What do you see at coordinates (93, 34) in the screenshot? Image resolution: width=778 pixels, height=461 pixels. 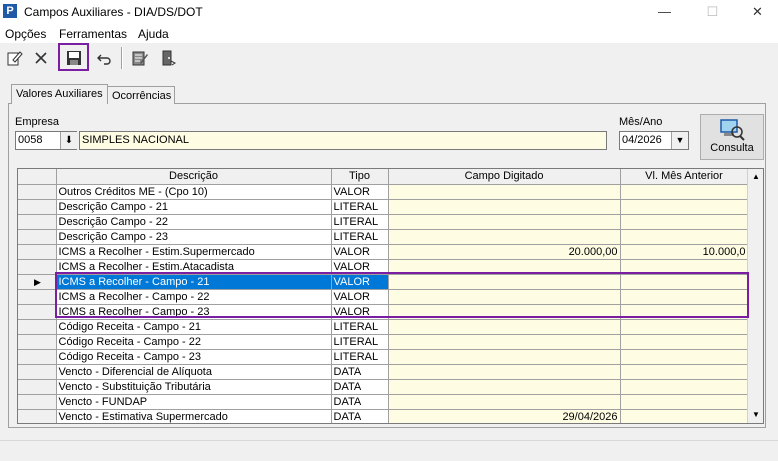 I see `menu-ferramentas: Ferramentas` at bounding box center [93, 34].